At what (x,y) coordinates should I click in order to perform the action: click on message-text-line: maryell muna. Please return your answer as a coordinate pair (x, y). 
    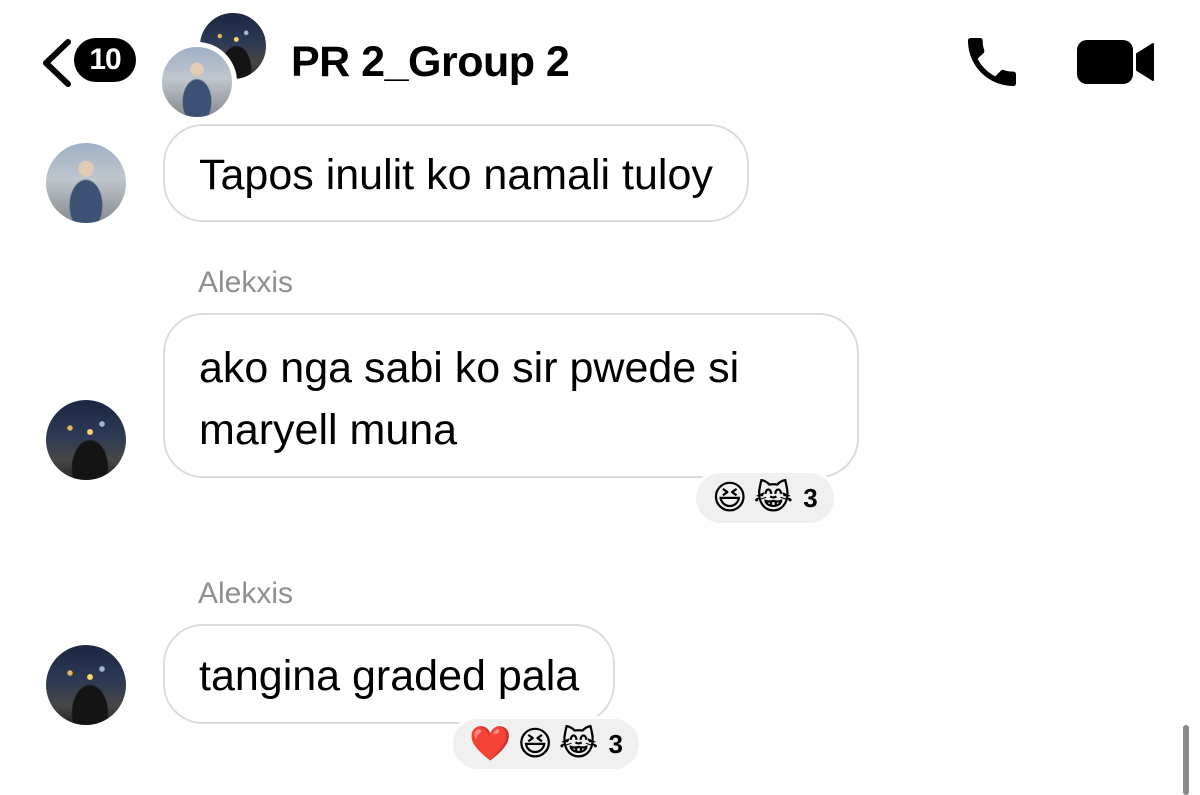
    Looking at the image, I should click on (328, 430).